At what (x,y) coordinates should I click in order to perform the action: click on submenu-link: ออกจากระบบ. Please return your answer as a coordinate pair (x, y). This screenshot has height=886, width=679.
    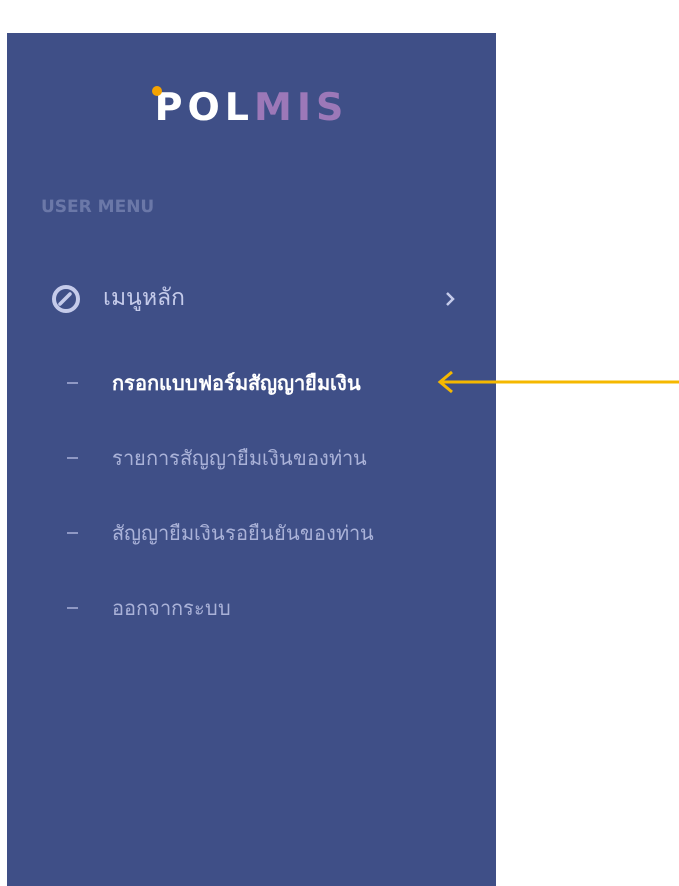
    Looking at the image, I should click on (251, 607).